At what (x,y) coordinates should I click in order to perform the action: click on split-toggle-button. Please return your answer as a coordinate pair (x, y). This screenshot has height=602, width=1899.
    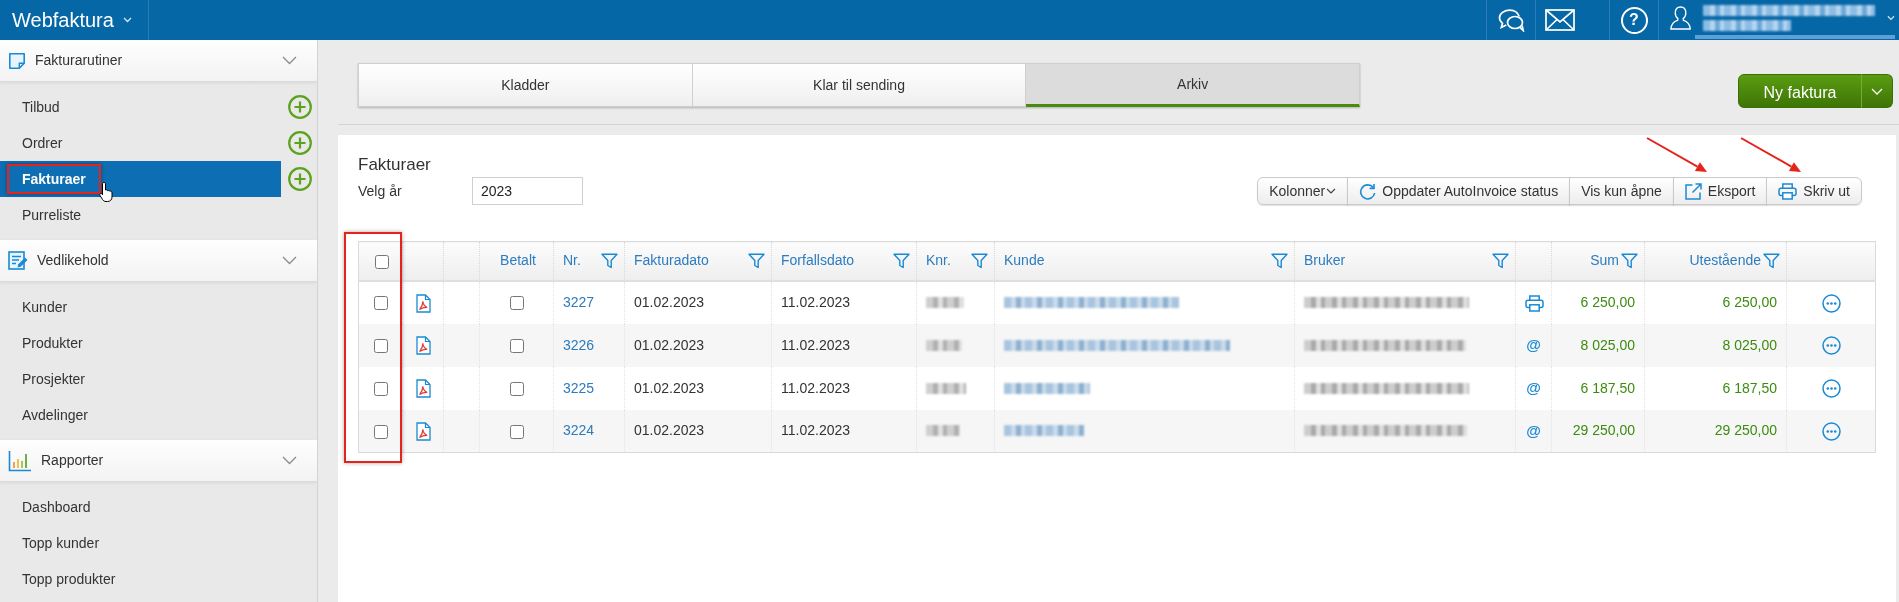
    Looking at the image, I should click on (1877, 91).